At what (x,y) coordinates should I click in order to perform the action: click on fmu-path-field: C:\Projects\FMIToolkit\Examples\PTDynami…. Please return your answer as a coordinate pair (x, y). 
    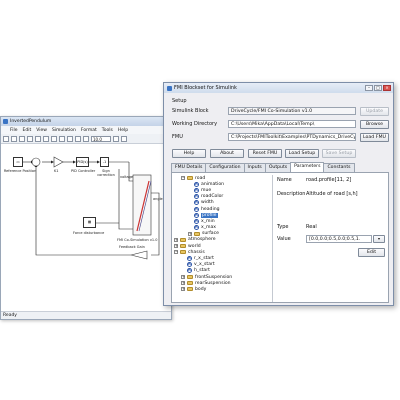
    Looking at the image, I should click on (292, 137).